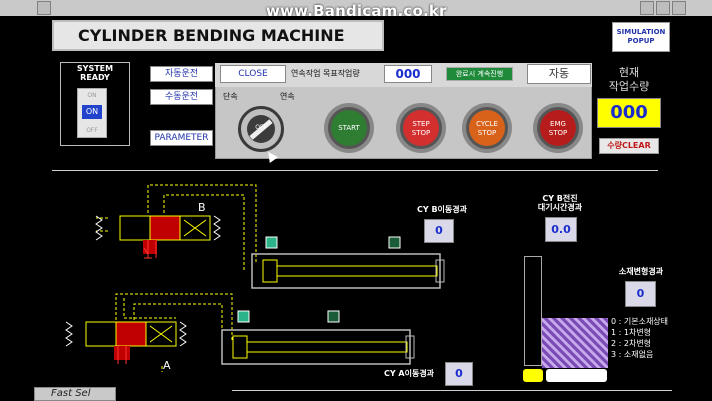  Describe the element at coordinates (287, 96) in the screenshot. I see `continuous-mode-label: 연속` at that location.